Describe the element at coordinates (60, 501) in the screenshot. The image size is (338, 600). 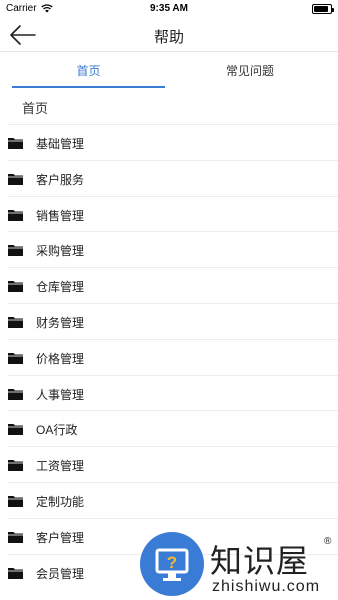
I see `list-item-label: 定制功能` at that location.